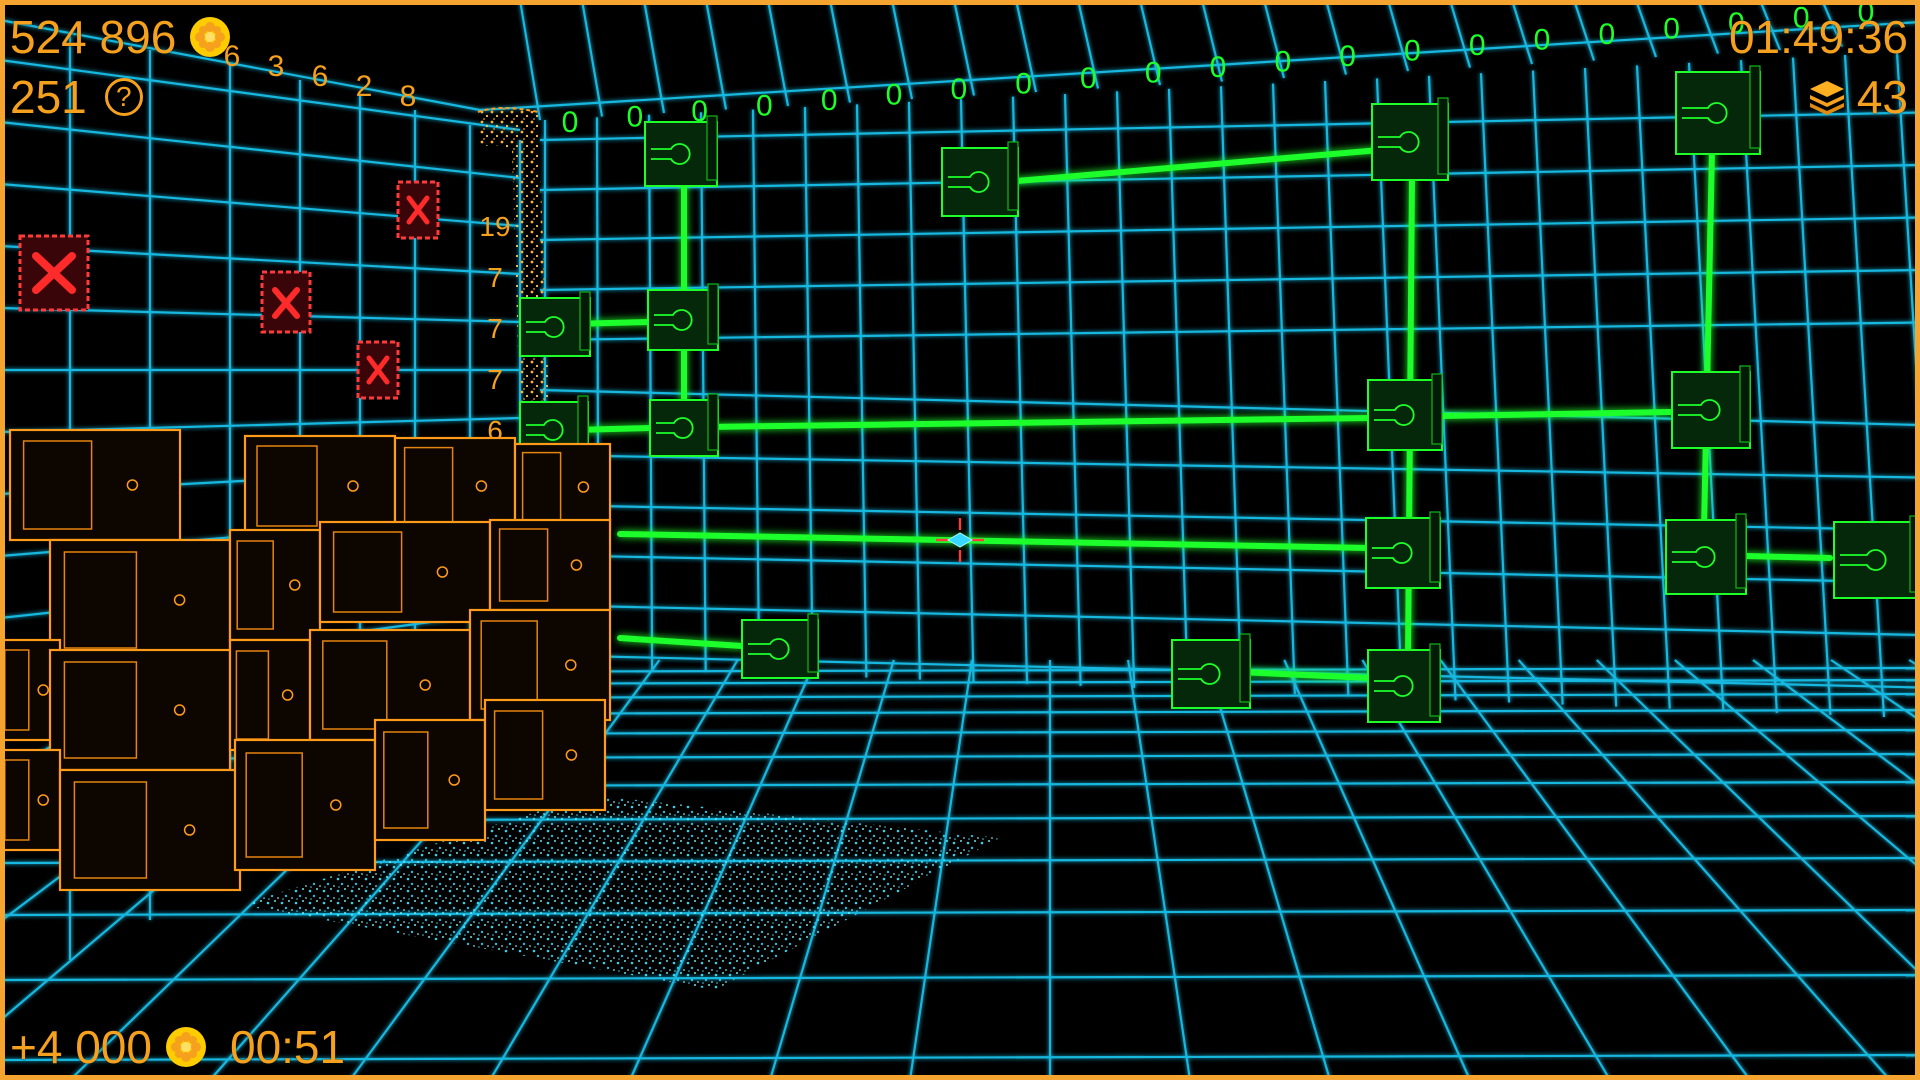 This screenshot has height=1080, width=1920. Describe the element at coordinates (1882, 97) in the screenshot. I see `cube-count: 43` at that location.